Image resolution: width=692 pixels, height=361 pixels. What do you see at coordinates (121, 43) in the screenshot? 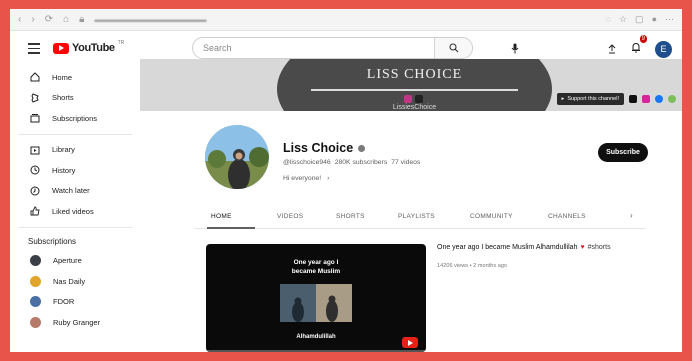
I see `logo-country: TR` at bounding box center [121, 43].